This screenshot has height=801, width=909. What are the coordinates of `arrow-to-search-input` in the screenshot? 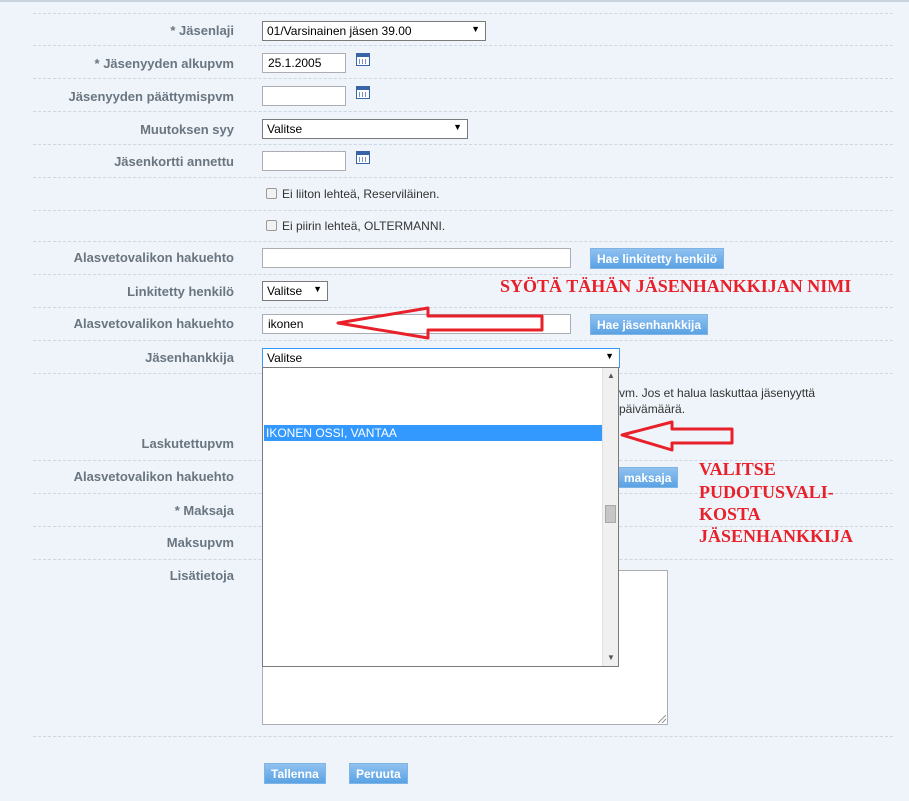 It's located at (440, 323).